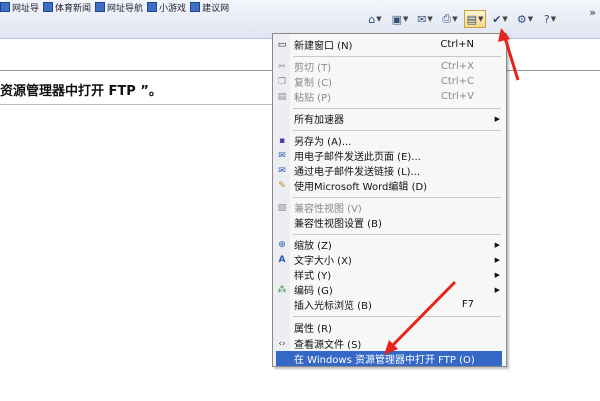 Image resolution: width=600 pixels, height=401 pixels. I want to click on tools-button: ⚙ ▼, so click(525, 19).